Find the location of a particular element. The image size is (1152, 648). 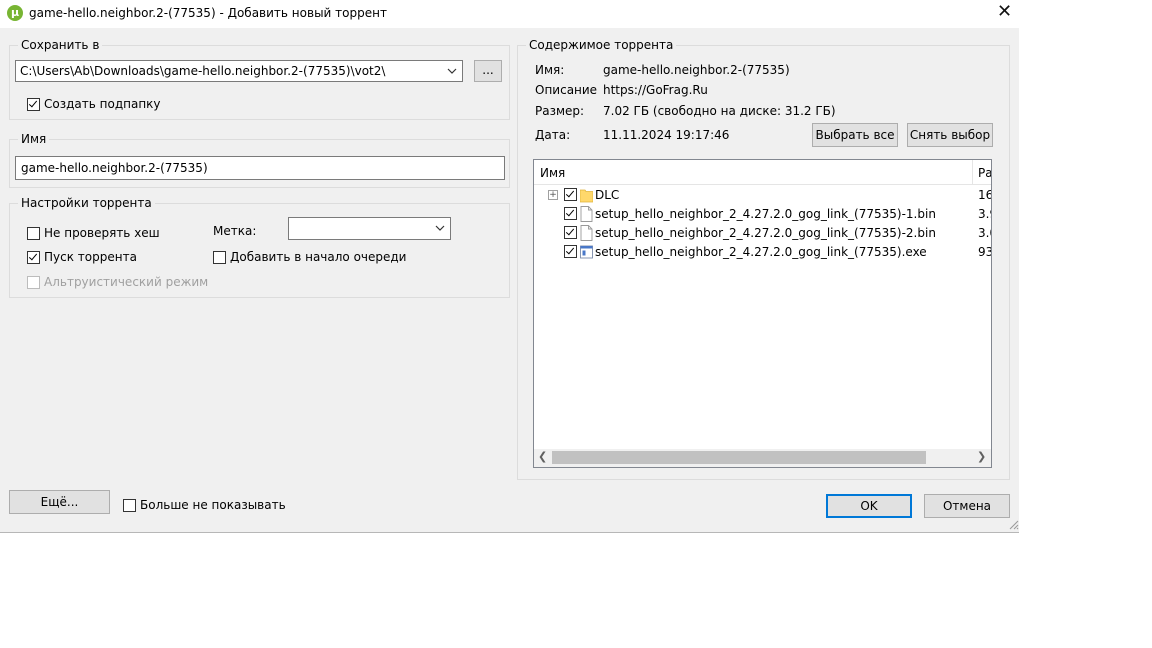

info-name-value: game-hello.neighbor.2-(77535) is located at coordinates (696, 70).